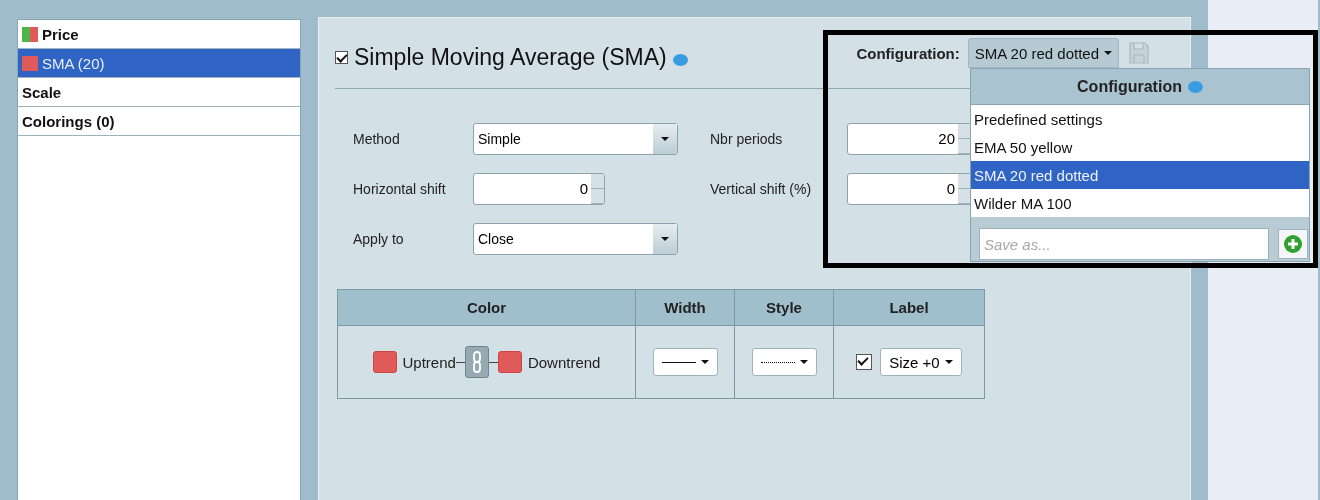 The width and height of the screenshot is (1320, 500). I want to click on dropdown: Simple, so click(575, 139).